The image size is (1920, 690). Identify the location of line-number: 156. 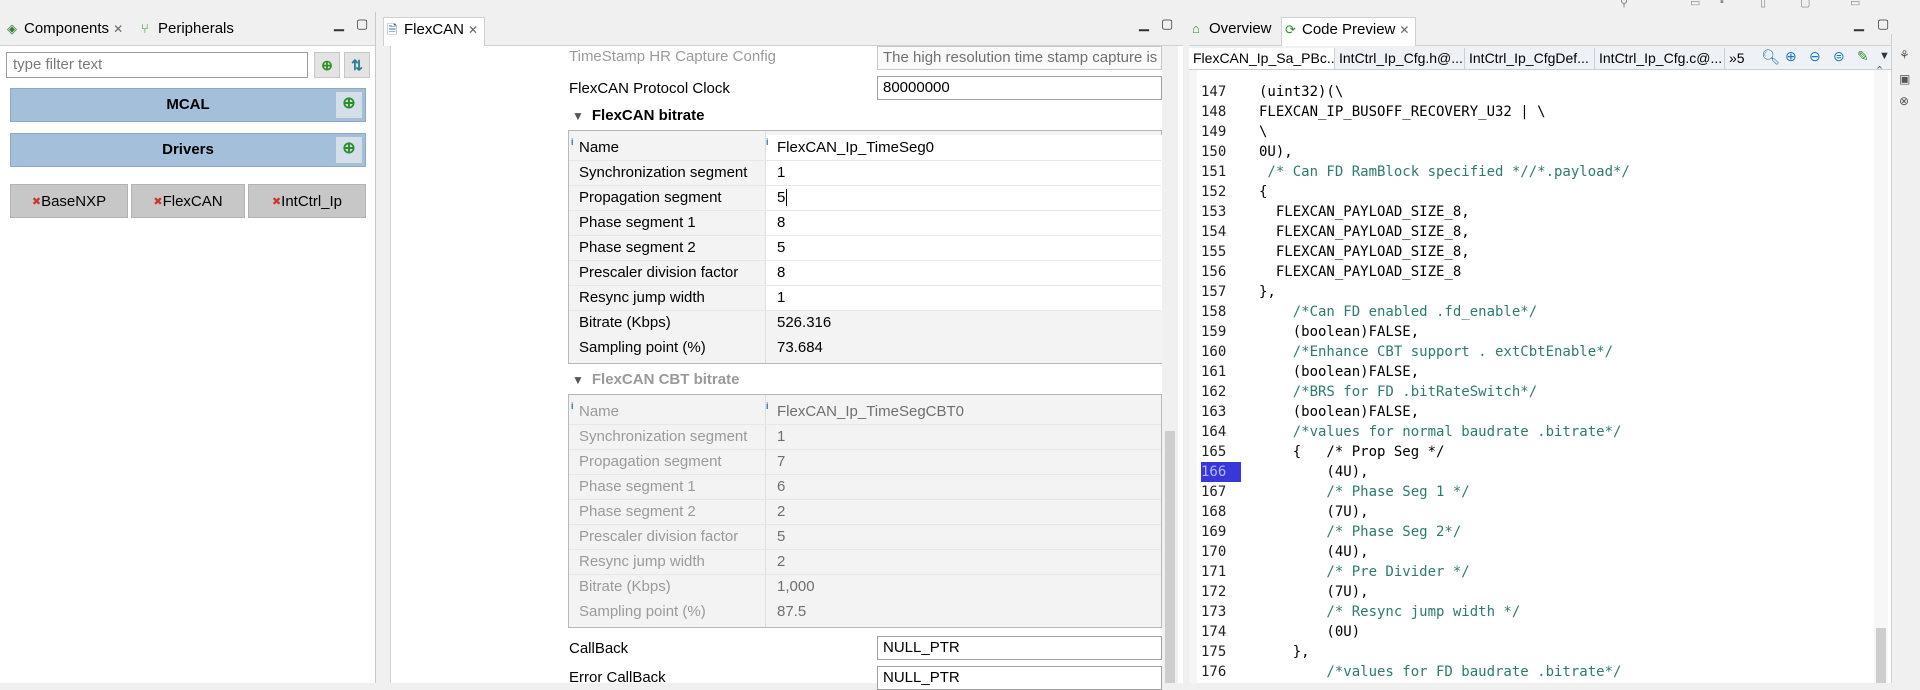
(1221, 272).